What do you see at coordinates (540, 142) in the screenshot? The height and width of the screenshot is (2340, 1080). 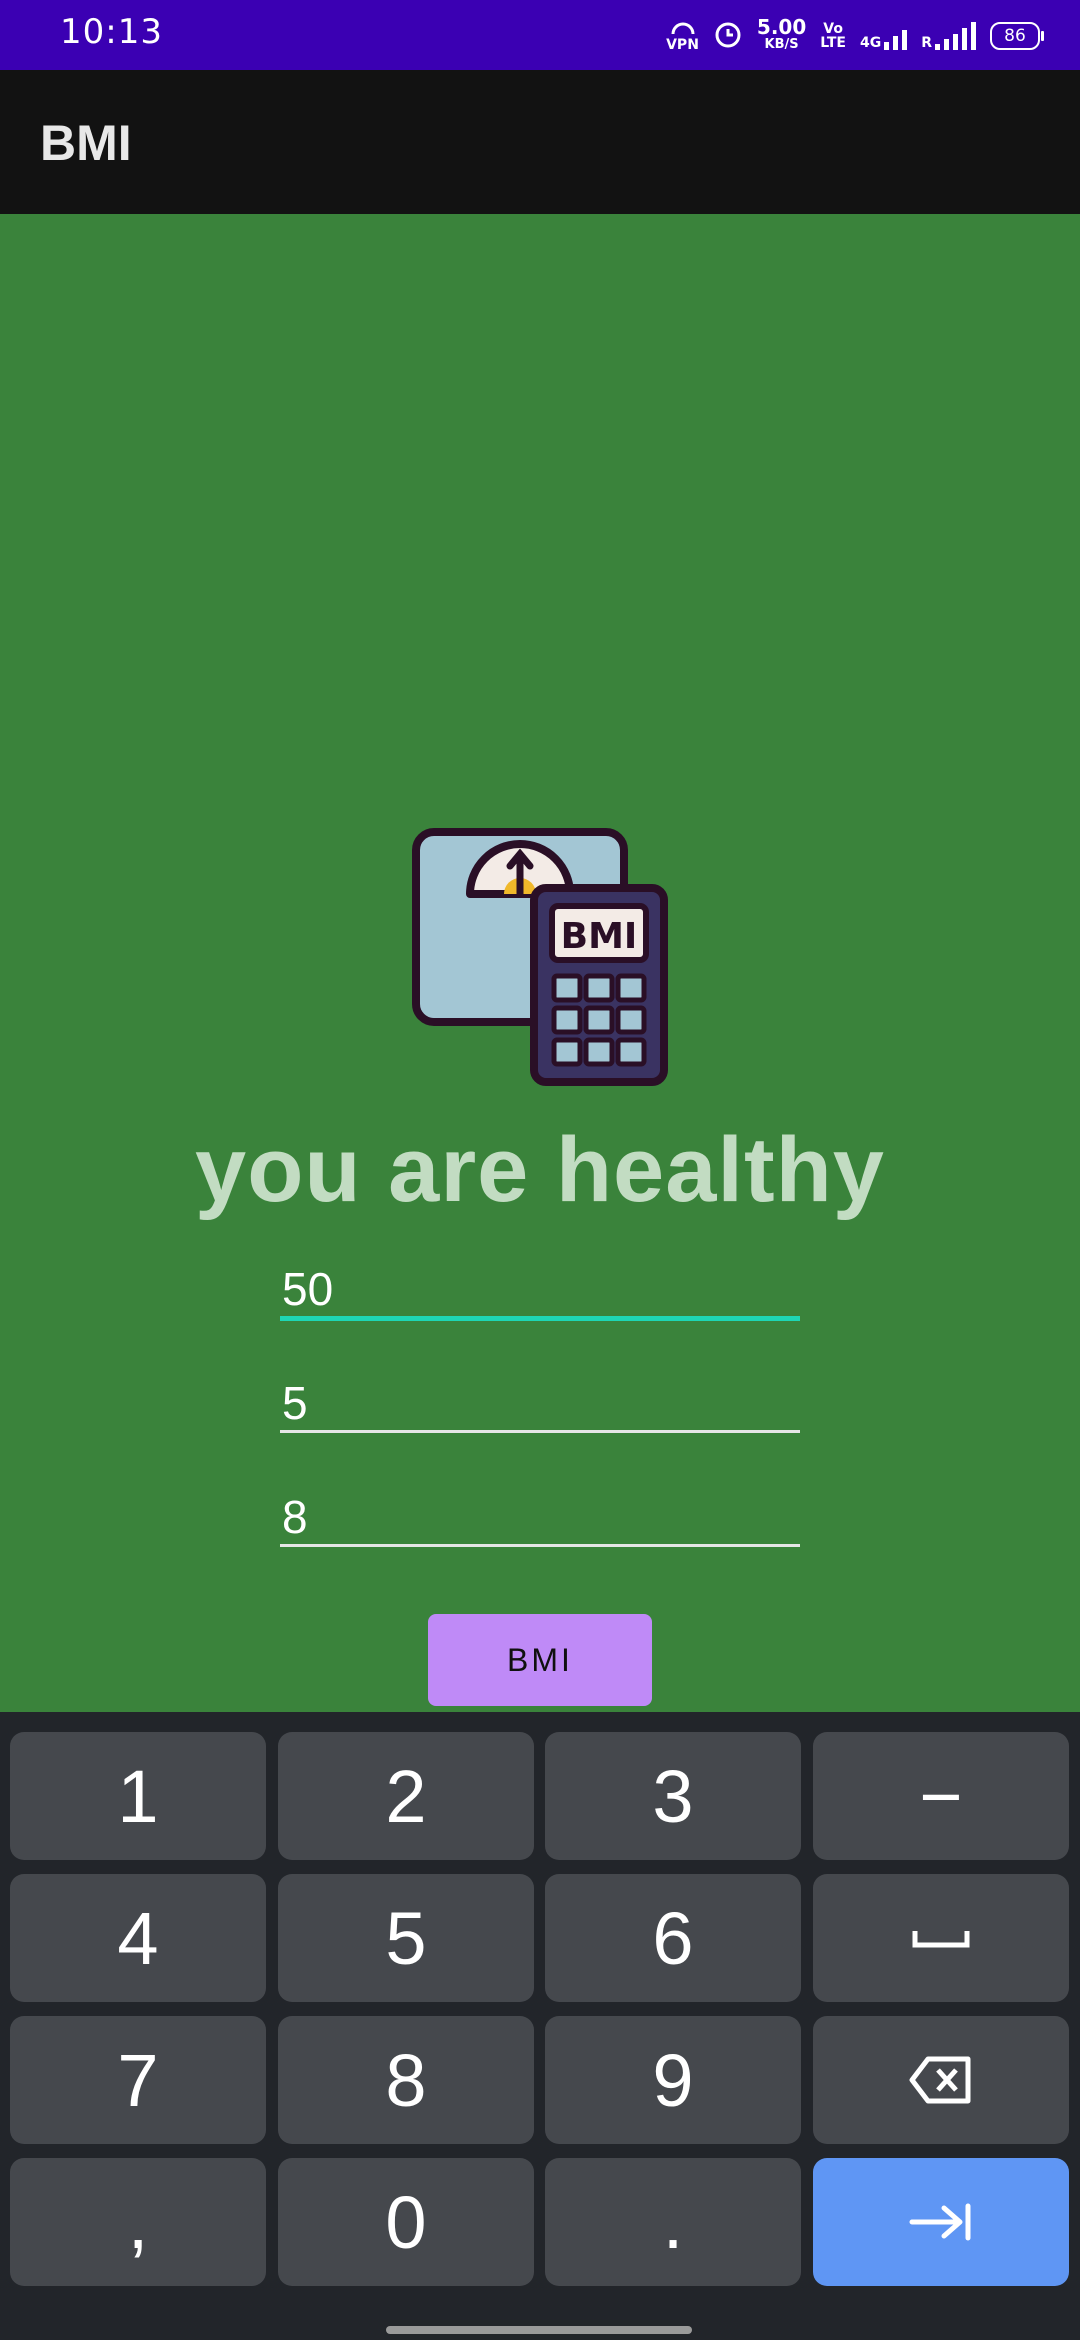 I see `app-bar: BMI` at bounding box center [540, 142].